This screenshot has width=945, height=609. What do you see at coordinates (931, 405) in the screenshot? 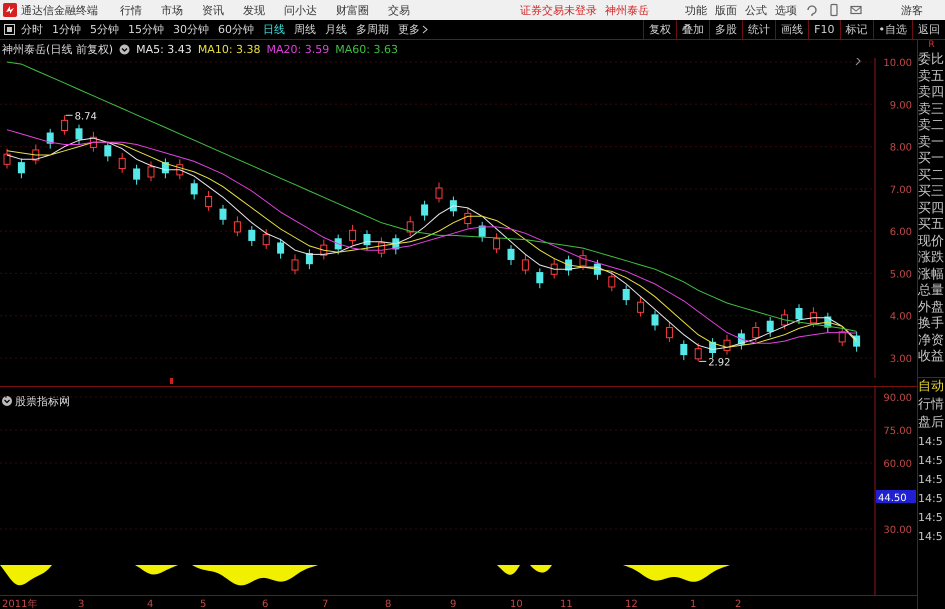
I see `panel-tab: 行情` at bounding box center [931, 405].